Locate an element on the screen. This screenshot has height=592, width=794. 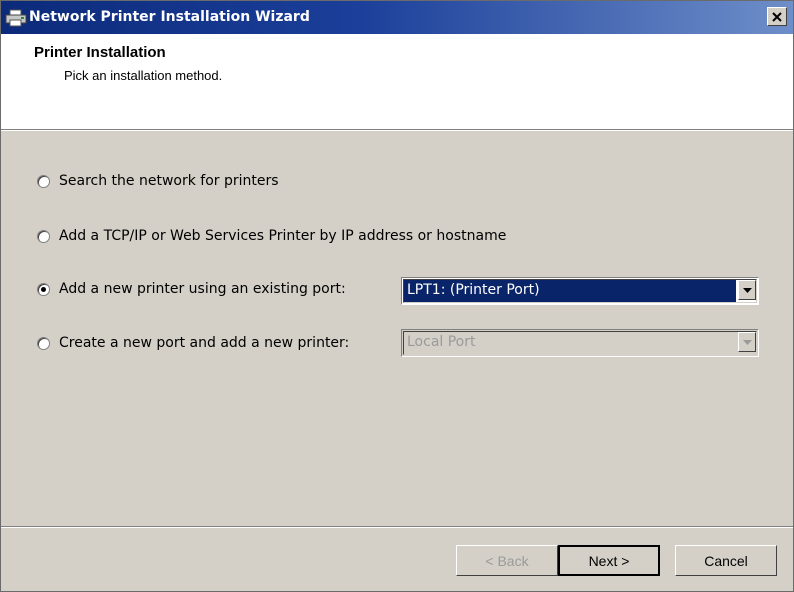
page-title: Printer Installation is located at coordinates (100, 52).